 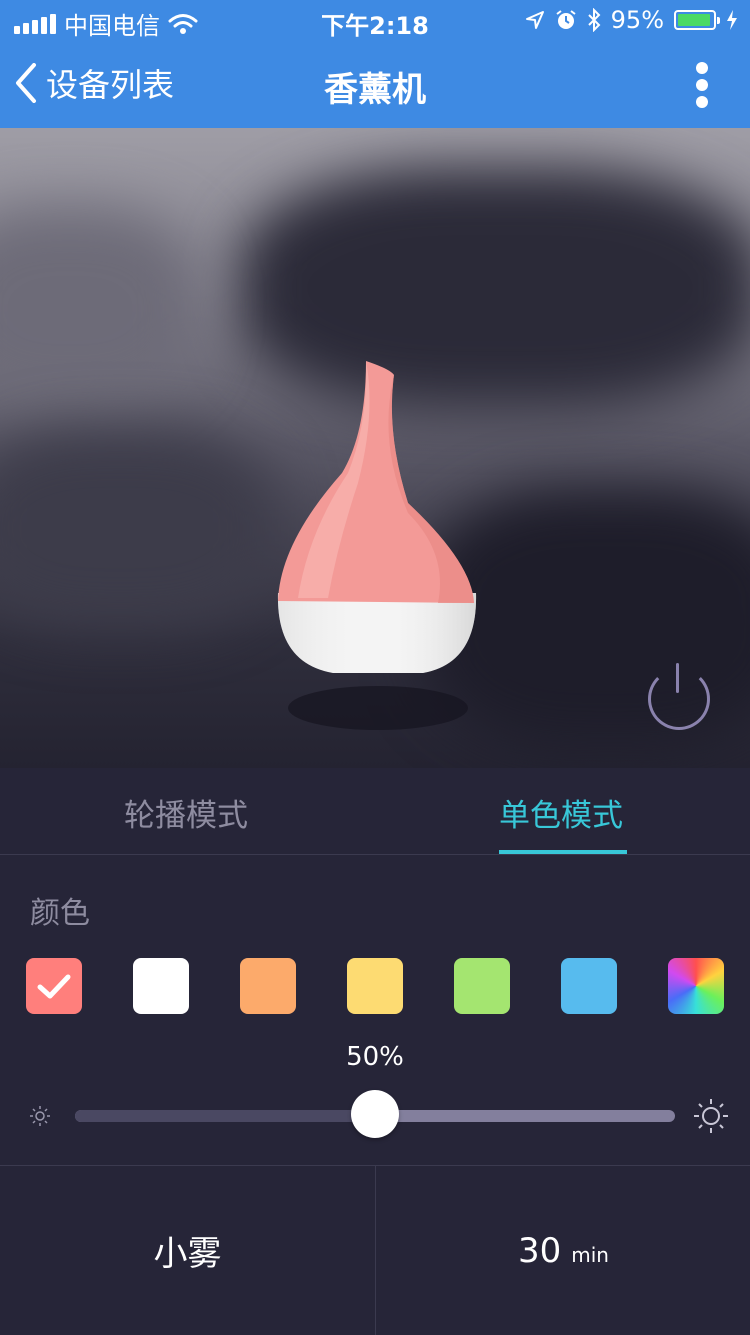 What do you see at coordinates (375, 20) in the screenshot?
I see `status-bar: 中国电信 下午2:18 95%` at bounding box center [375, 20].